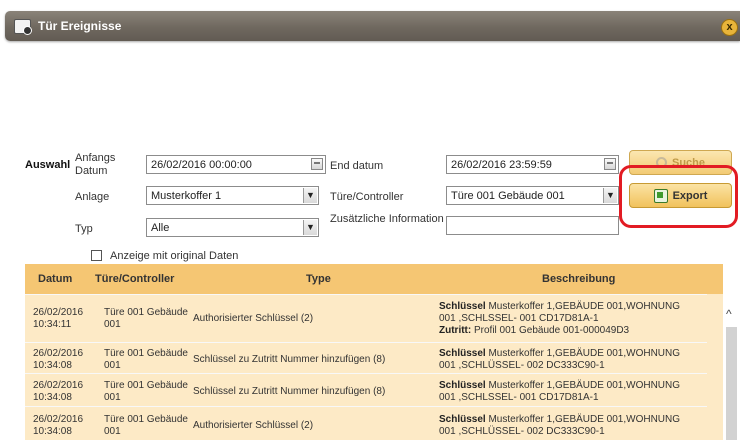 Image resolution: width=740 pixels, height=440 pixels. What do you see at coordinates (550, 330) in the screenshot?
I see `access-description: Profil 001 Gebäude 001-000049D3` at bounding box center [550, 330].